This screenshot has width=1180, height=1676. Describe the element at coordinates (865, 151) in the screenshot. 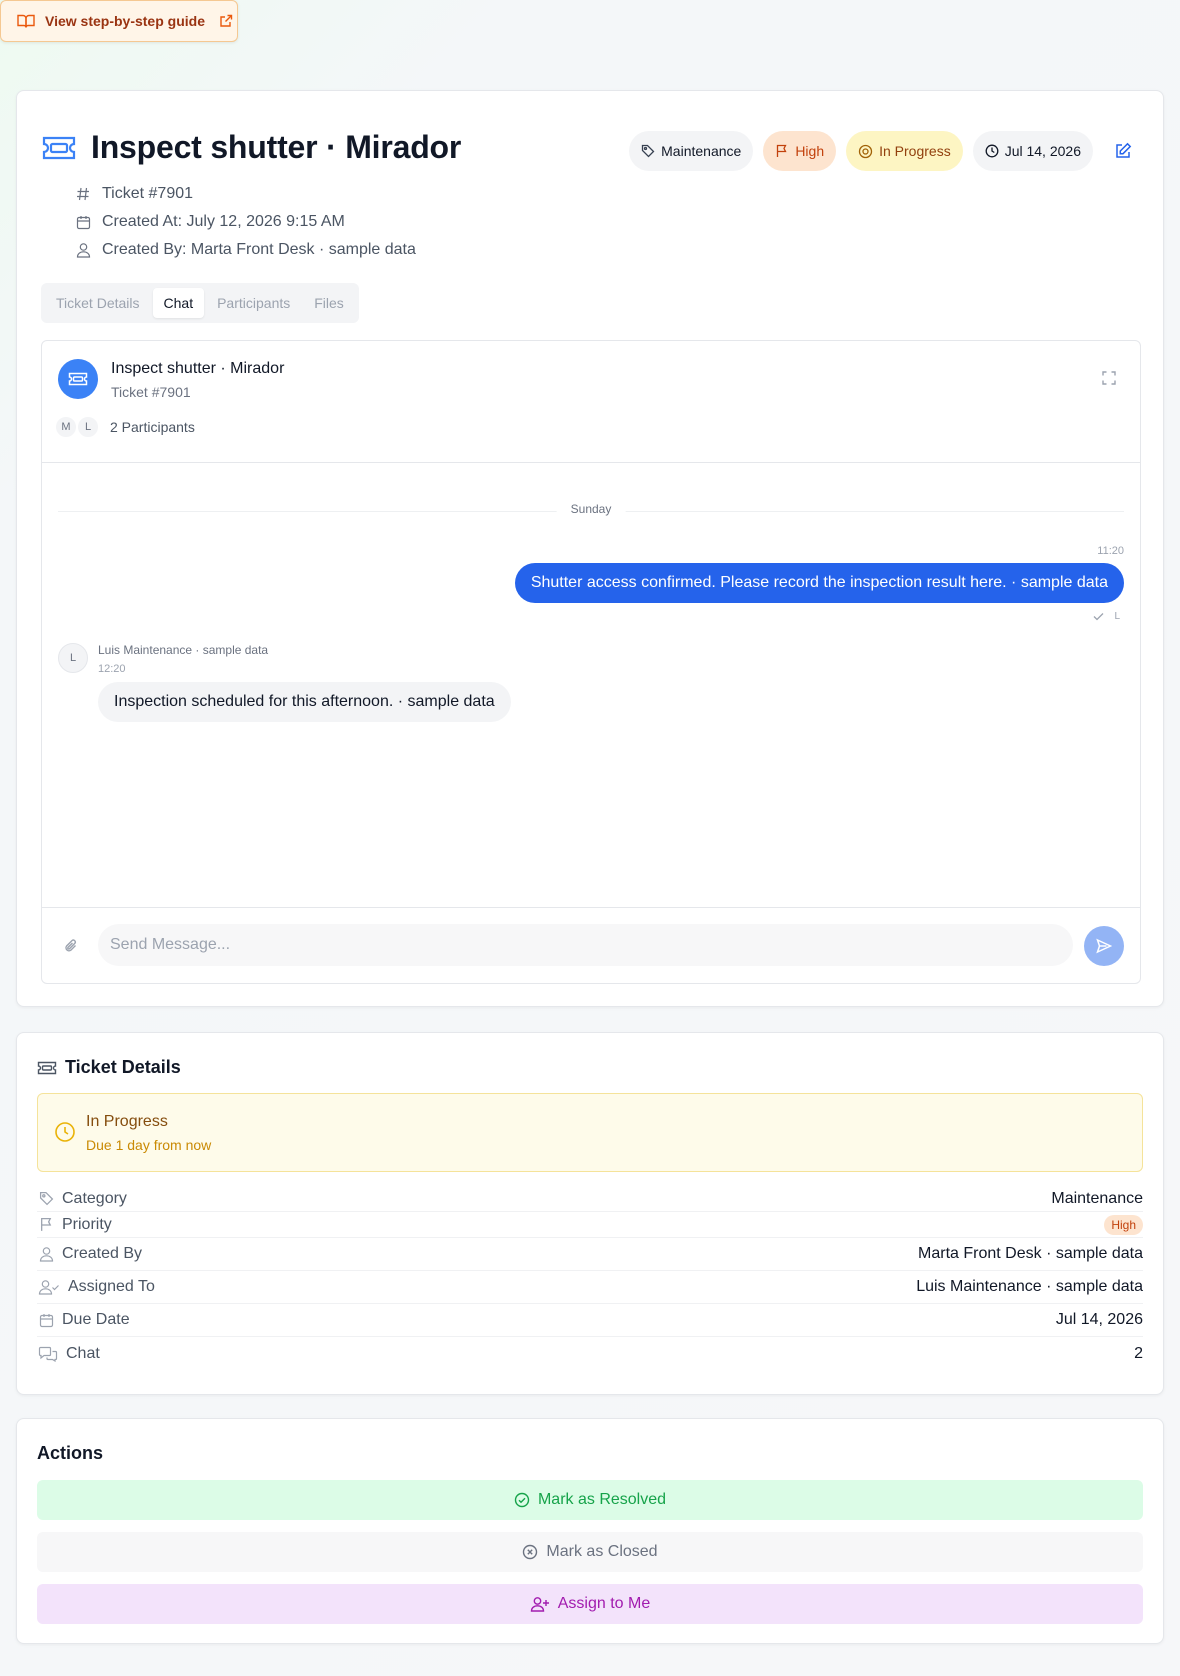

I see `circle-dot-icon` at that location.